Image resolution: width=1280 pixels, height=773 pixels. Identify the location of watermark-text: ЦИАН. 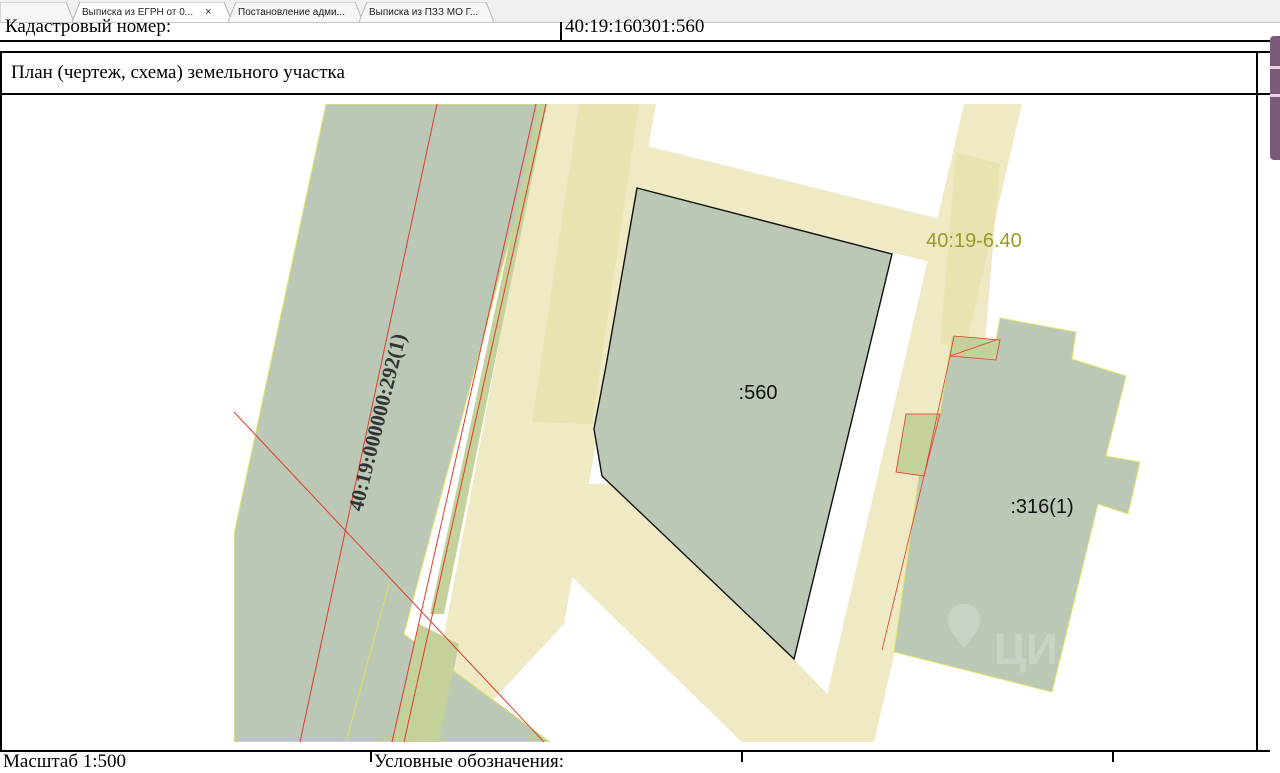
(1057, 649).